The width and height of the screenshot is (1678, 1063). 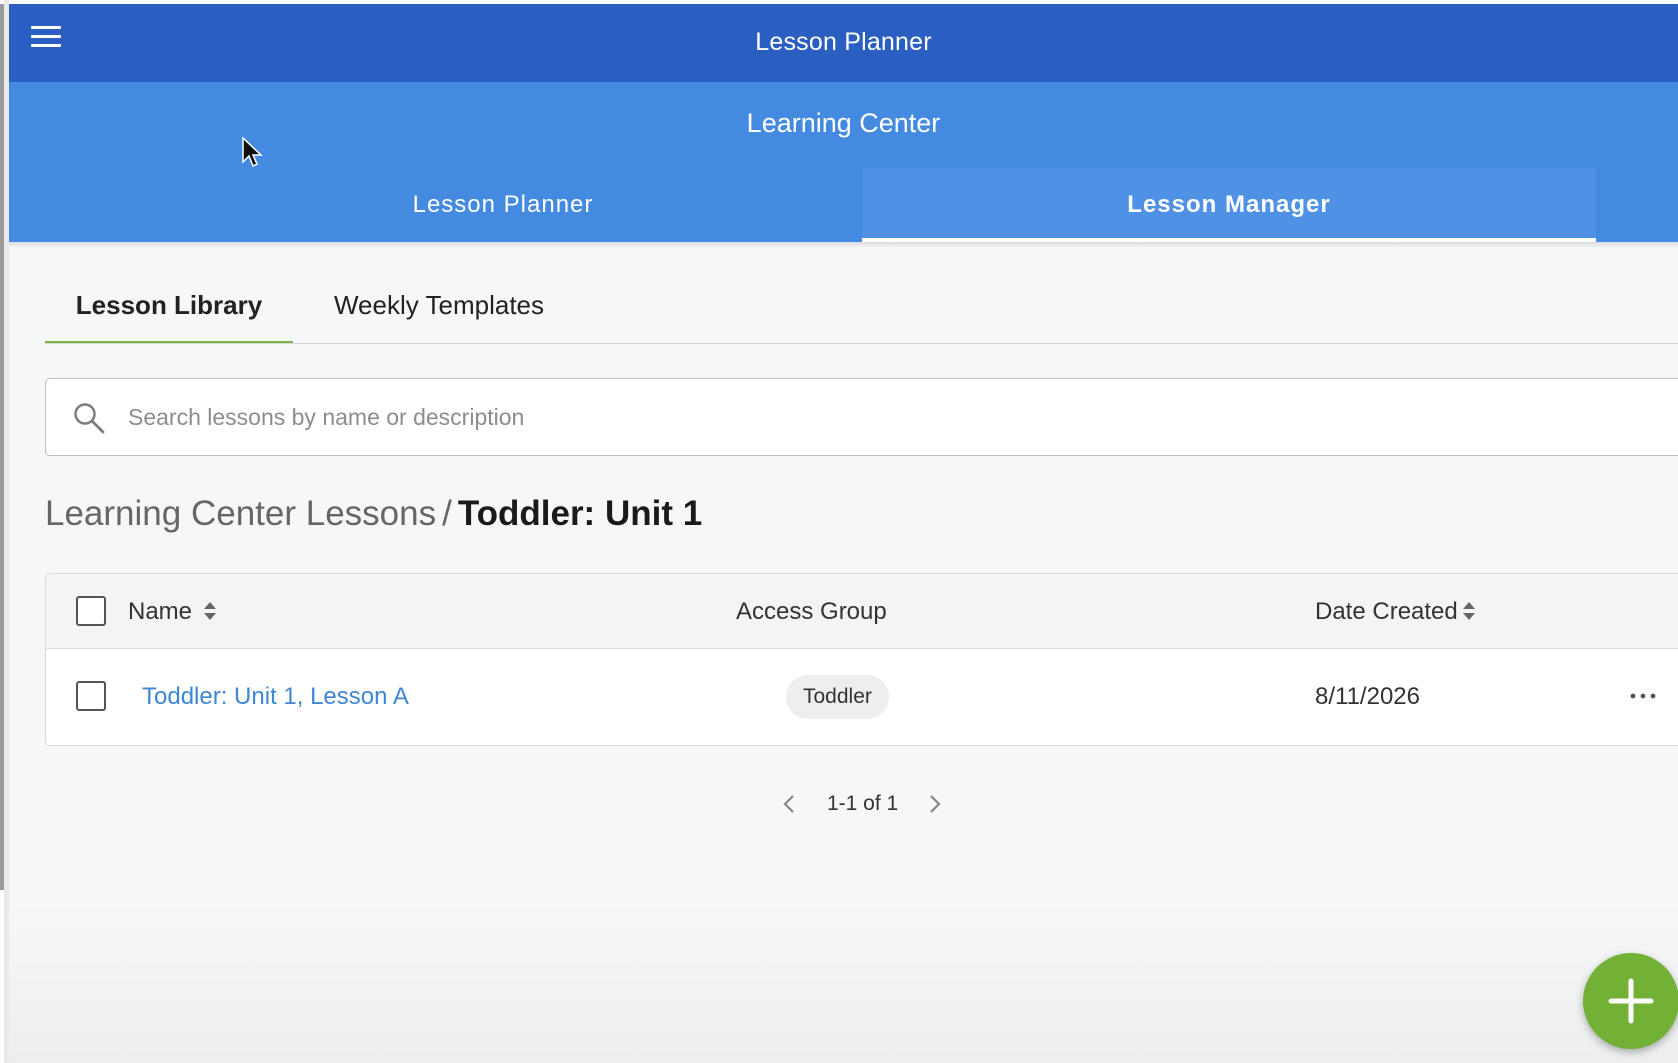 I want to click on column-header-name: Name, so click(x=160, y=612).